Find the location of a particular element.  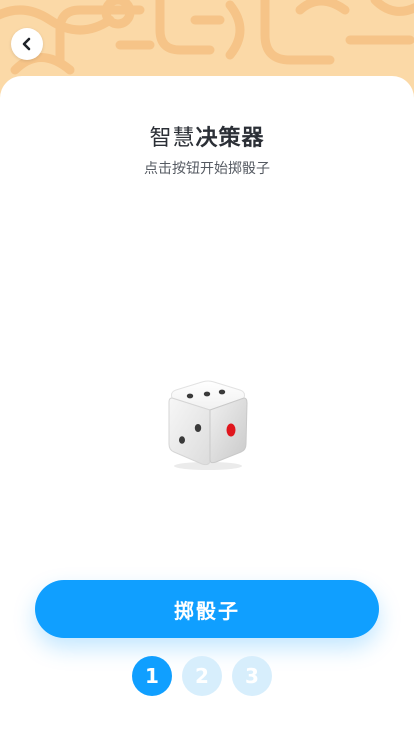

roll-dice-button: 掷骰子 is located at coordinates (207, 609).